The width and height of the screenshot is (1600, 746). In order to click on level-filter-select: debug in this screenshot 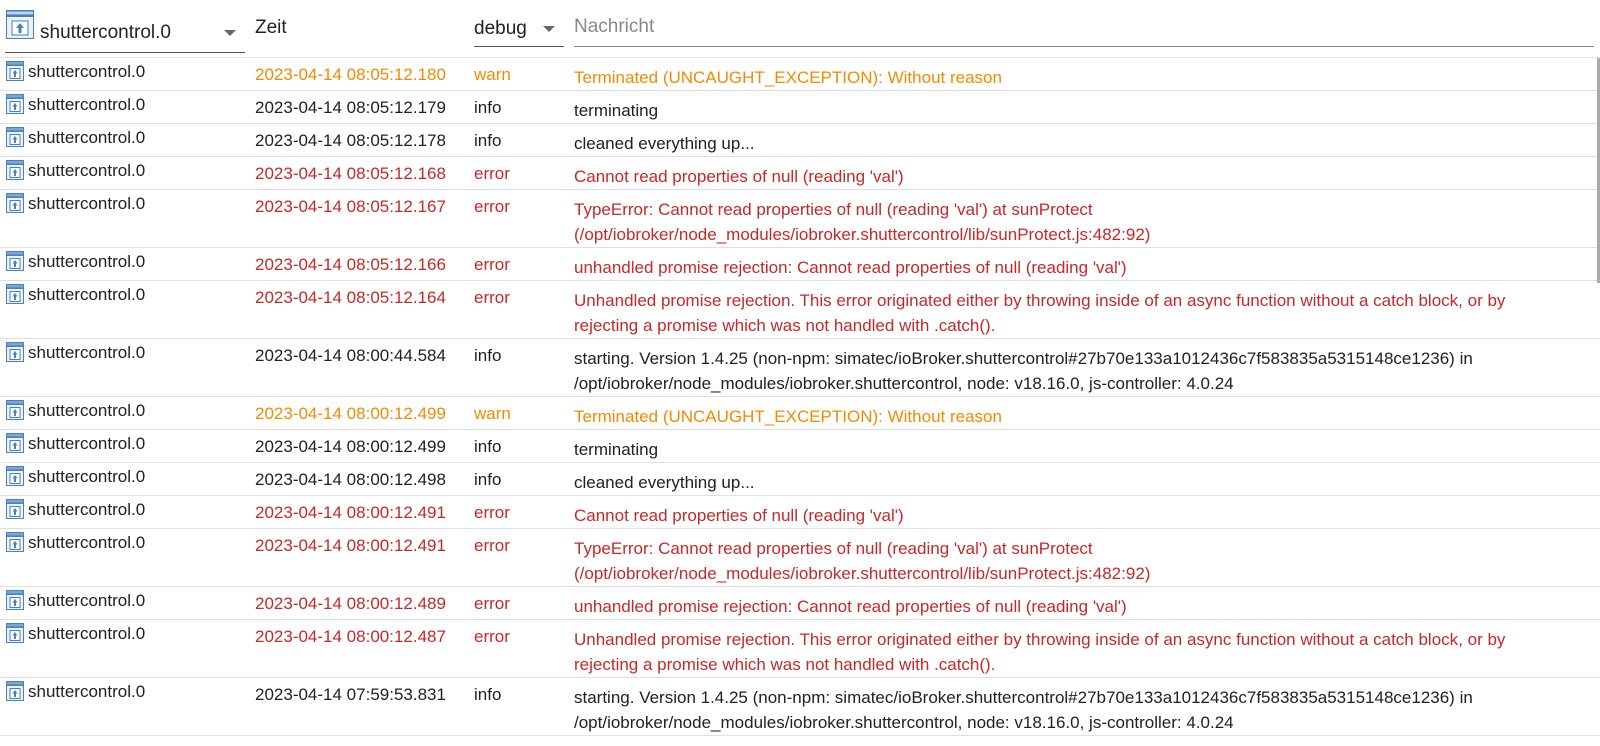, I will do `click(519, 27)`.